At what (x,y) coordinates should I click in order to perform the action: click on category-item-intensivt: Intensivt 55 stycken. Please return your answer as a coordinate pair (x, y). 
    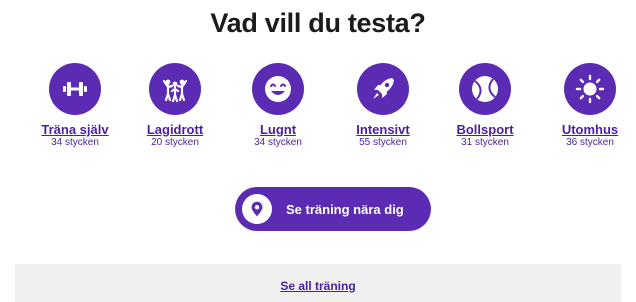
    Looking at the image, I should click on (383, 106).